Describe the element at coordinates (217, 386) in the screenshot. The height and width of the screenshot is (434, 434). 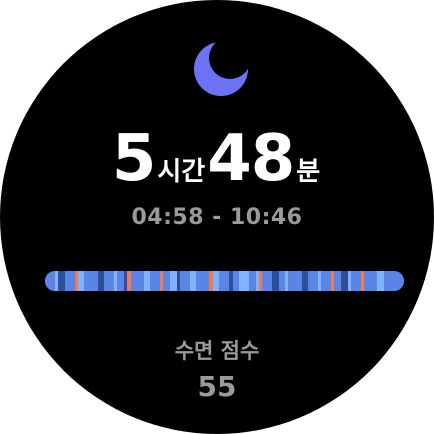
I see `sleep-score-value: 55` at that location.